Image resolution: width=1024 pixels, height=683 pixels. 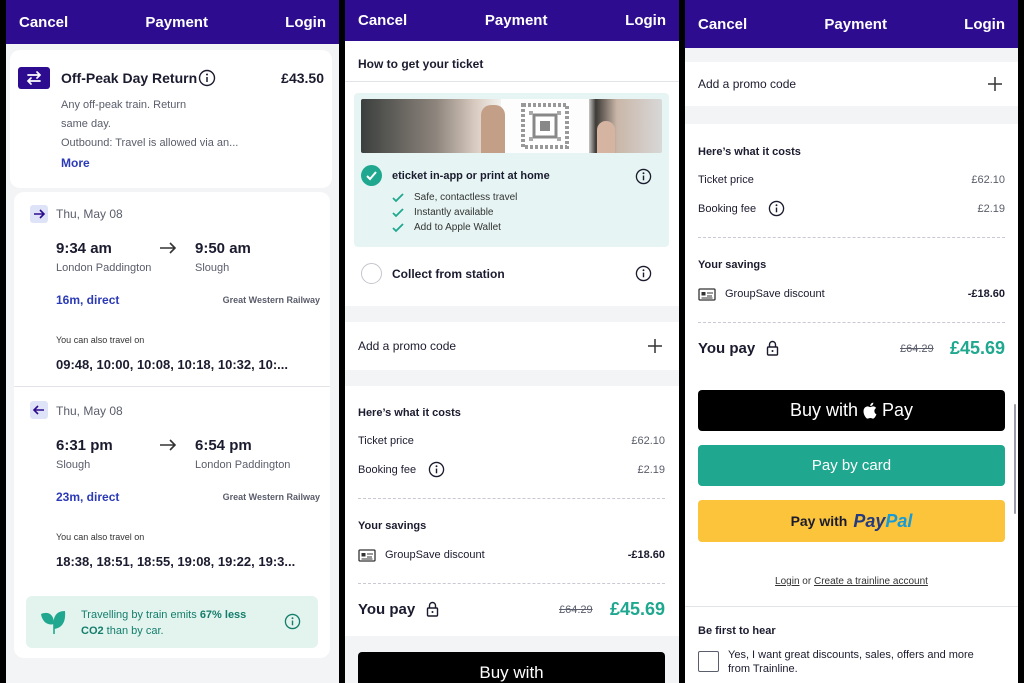 What do you see at coordinates (851, 410) in the screenshot?
I see `apple-pay-button: Buy with Pay` at bounding box center [851, 410].